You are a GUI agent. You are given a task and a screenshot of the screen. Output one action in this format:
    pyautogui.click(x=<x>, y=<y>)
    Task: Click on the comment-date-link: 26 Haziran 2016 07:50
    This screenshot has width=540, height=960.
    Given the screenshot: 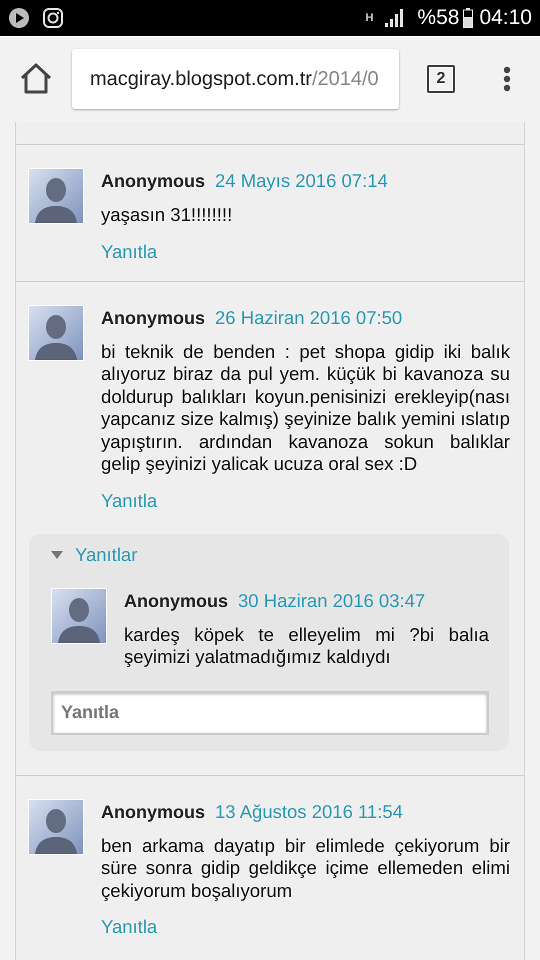 What is the action you would take?
    pyautogui.click(x=308, y=317)
    